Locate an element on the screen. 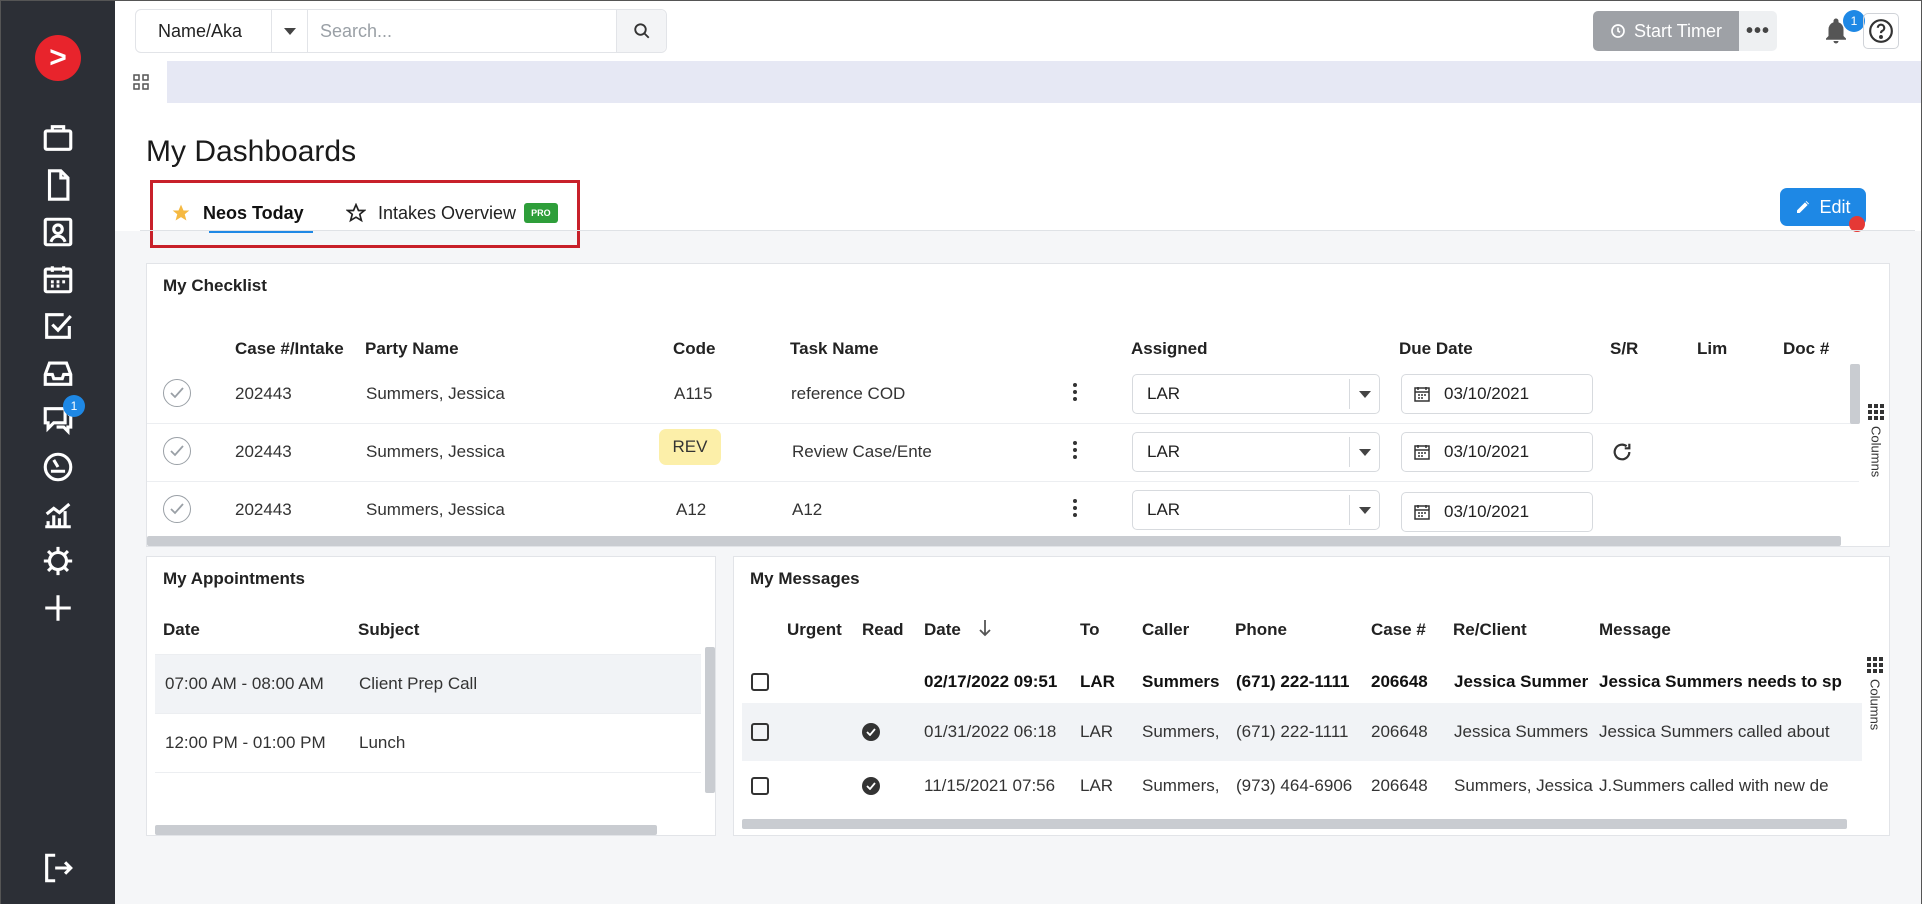 This screenshot has height=904, width=1922. search-icon is located at coordinates (641, 31).